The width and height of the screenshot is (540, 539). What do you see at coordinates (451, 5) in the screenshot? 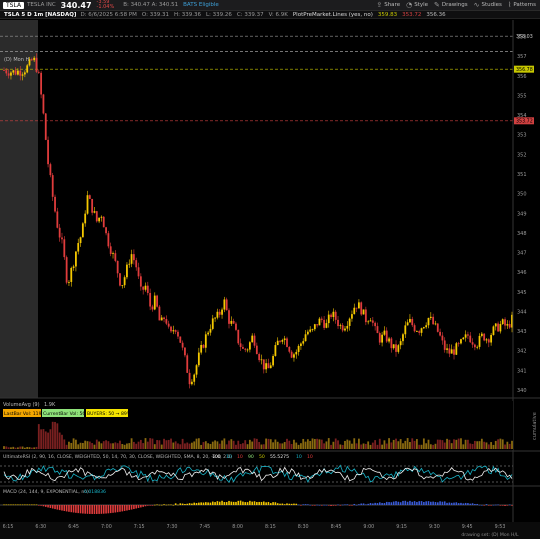
I see `drawings-button: ✎ Drawings` at bounding box center [451, 5].